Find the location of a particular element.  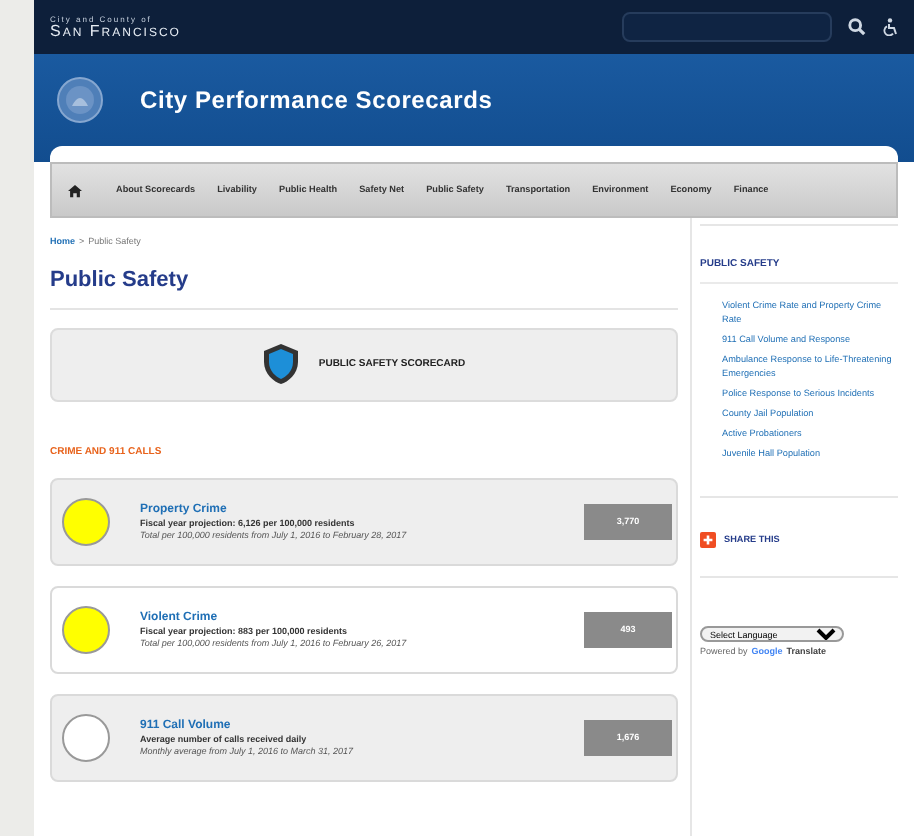

city-seal-icon is located at coordinates (80, 100).